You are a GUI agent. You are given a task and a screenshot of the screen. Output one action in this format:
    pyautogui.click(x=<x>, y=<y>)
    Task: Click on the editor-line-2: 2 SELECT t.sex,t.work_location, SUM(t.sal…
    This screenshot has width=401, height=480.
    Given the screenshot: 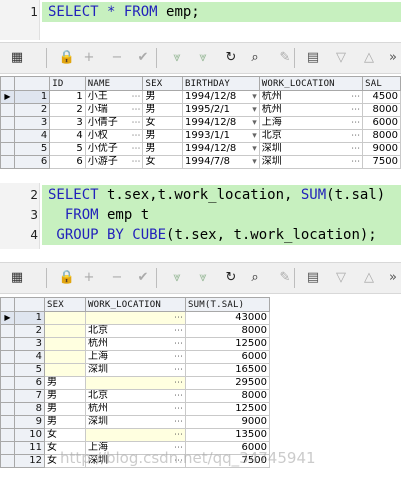 What is the action you would take?
    pyautogui.click(x=200, y=195)
    